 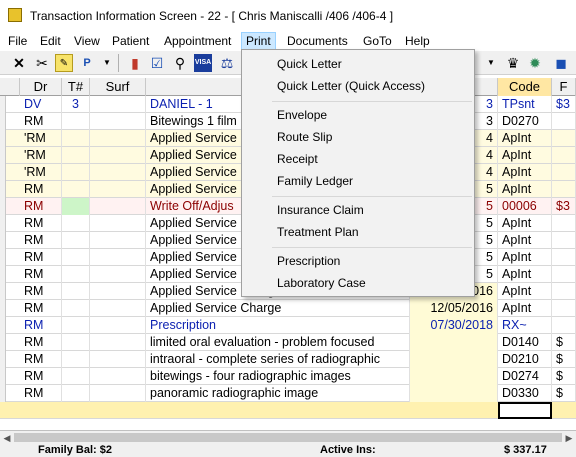 What do you see at coordinates (7, 438) in the screenshot?
I see `scroll-left-icon: ◀` at bounding box center [7, 438].